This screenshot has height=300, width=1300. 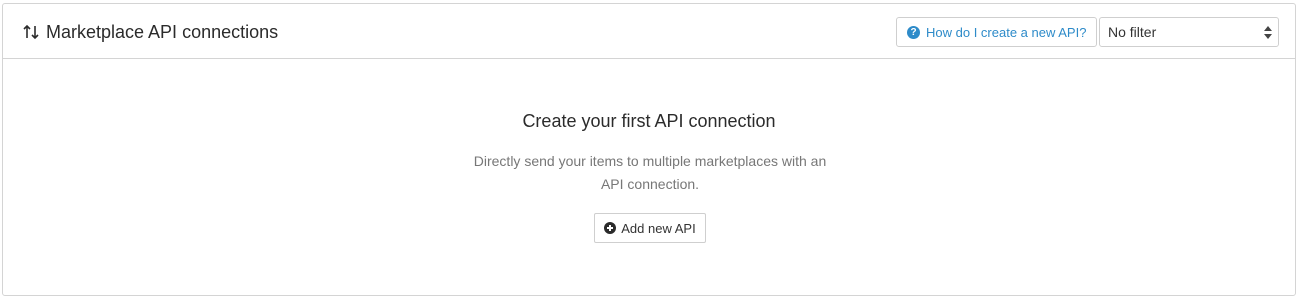 I want to click on add-new-api-button: Add new API, so click(x=650, y=228).